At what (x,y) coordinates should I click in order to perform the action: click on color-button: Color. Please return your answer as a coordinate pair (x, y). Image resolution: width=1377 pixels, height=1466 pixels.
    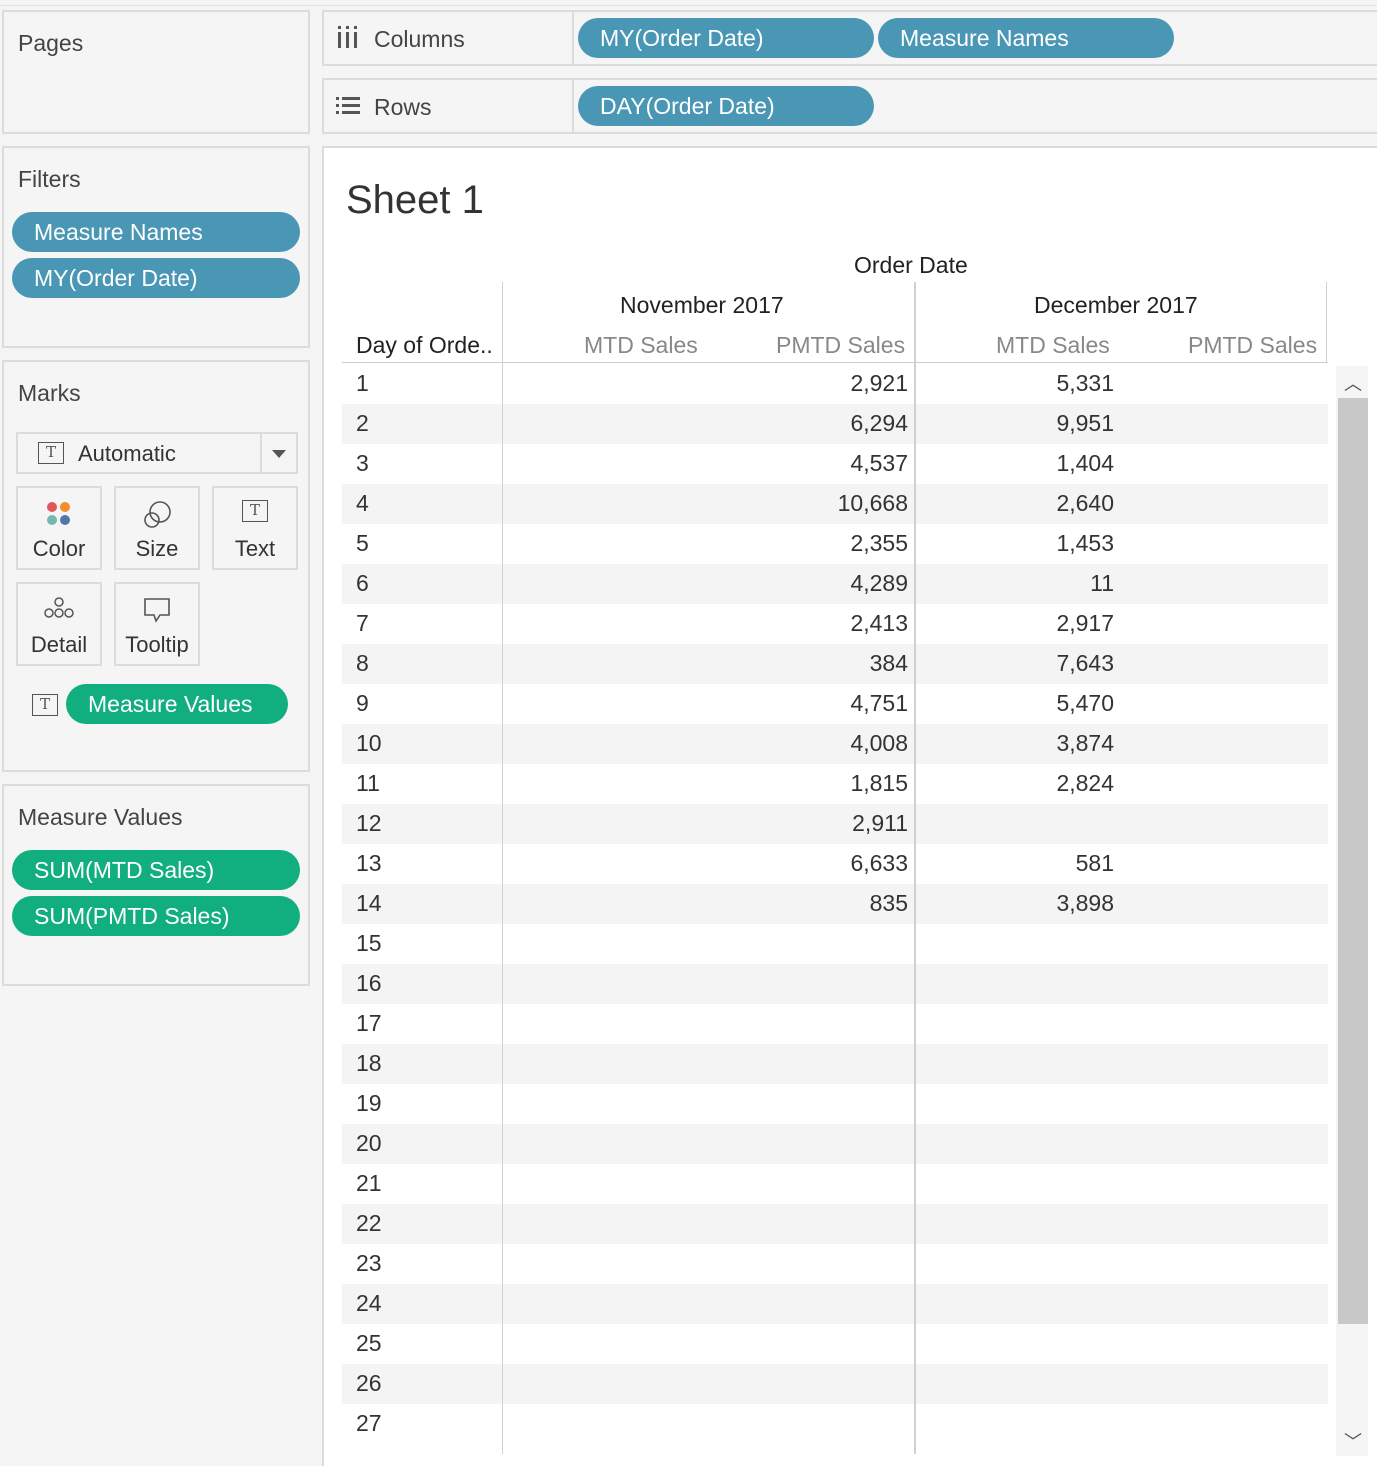
    Looking at the image, I should click on (59, 528).